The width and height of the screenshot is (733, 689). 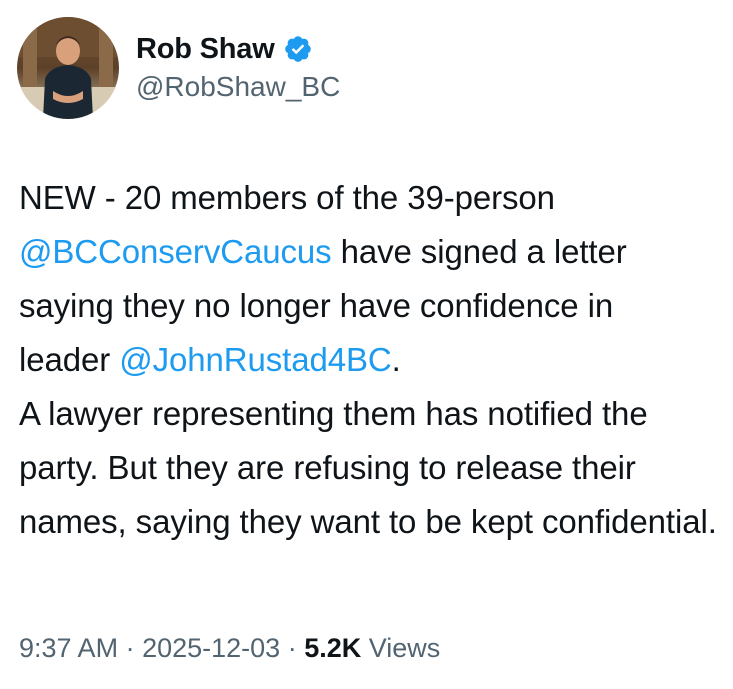 I want to click on tweet-text-line: ., so click(x=396, y=359).